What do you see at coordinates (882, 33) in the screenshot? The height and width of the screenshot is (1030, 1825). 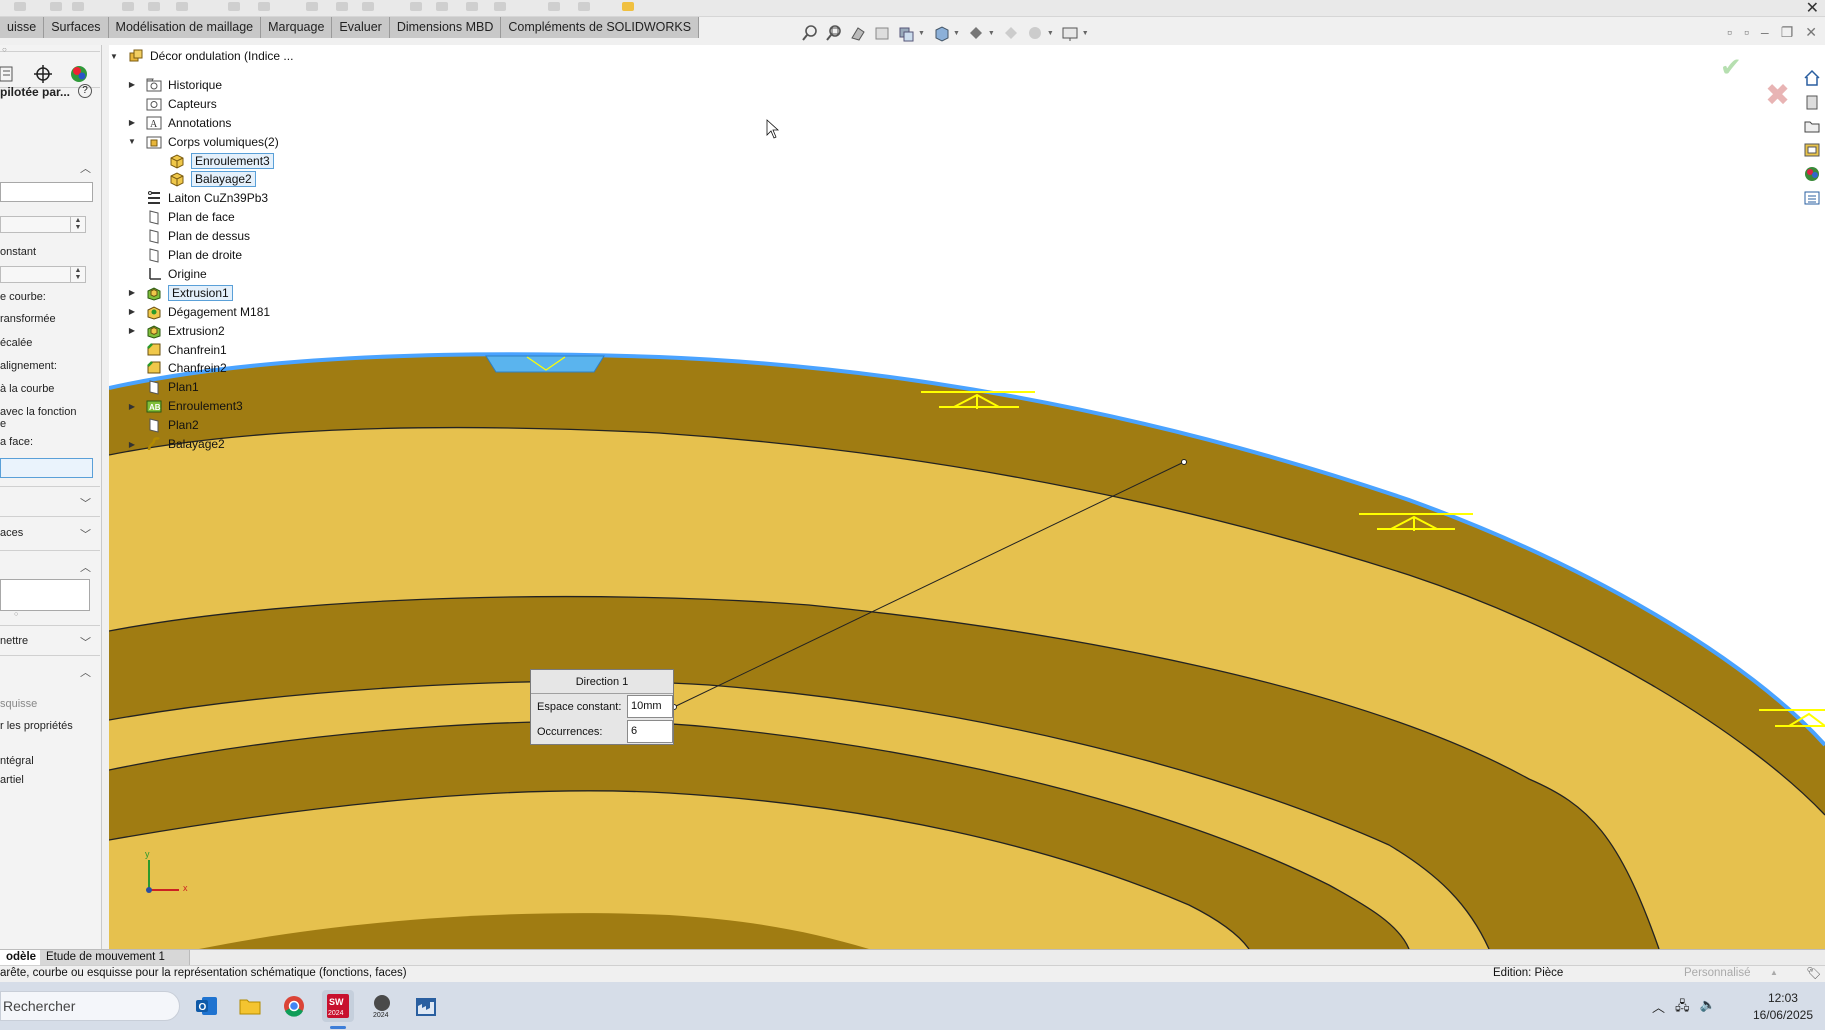 I see `section-view-icon` at bounding box center [882, 33].